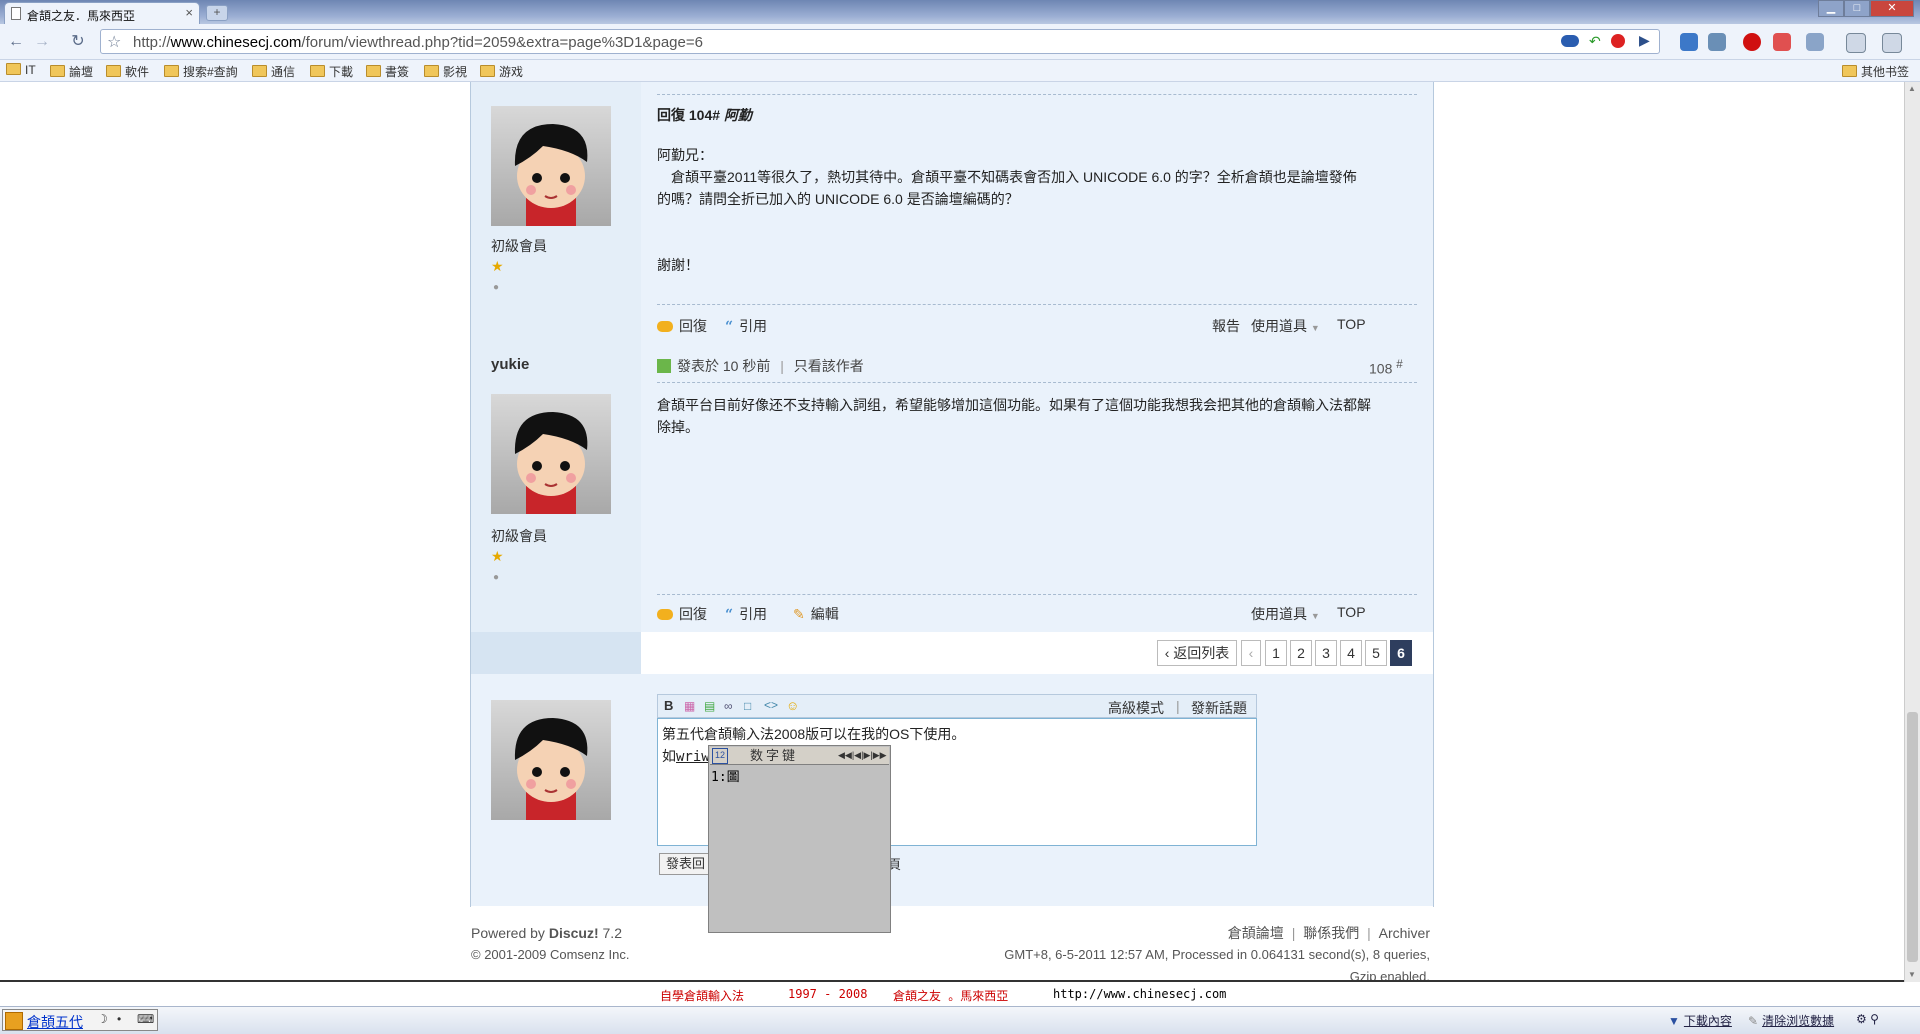 This screenshot has height=1034, width=1920. I want to click on scroll-up-icon: ▲, so click(1912, 88).